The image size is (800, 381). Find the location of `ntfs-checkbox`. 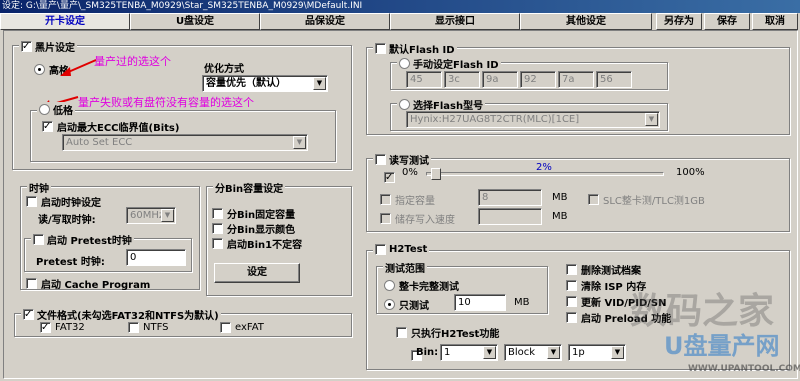

ntfs-checkbox is located at coordinates (133, 327).